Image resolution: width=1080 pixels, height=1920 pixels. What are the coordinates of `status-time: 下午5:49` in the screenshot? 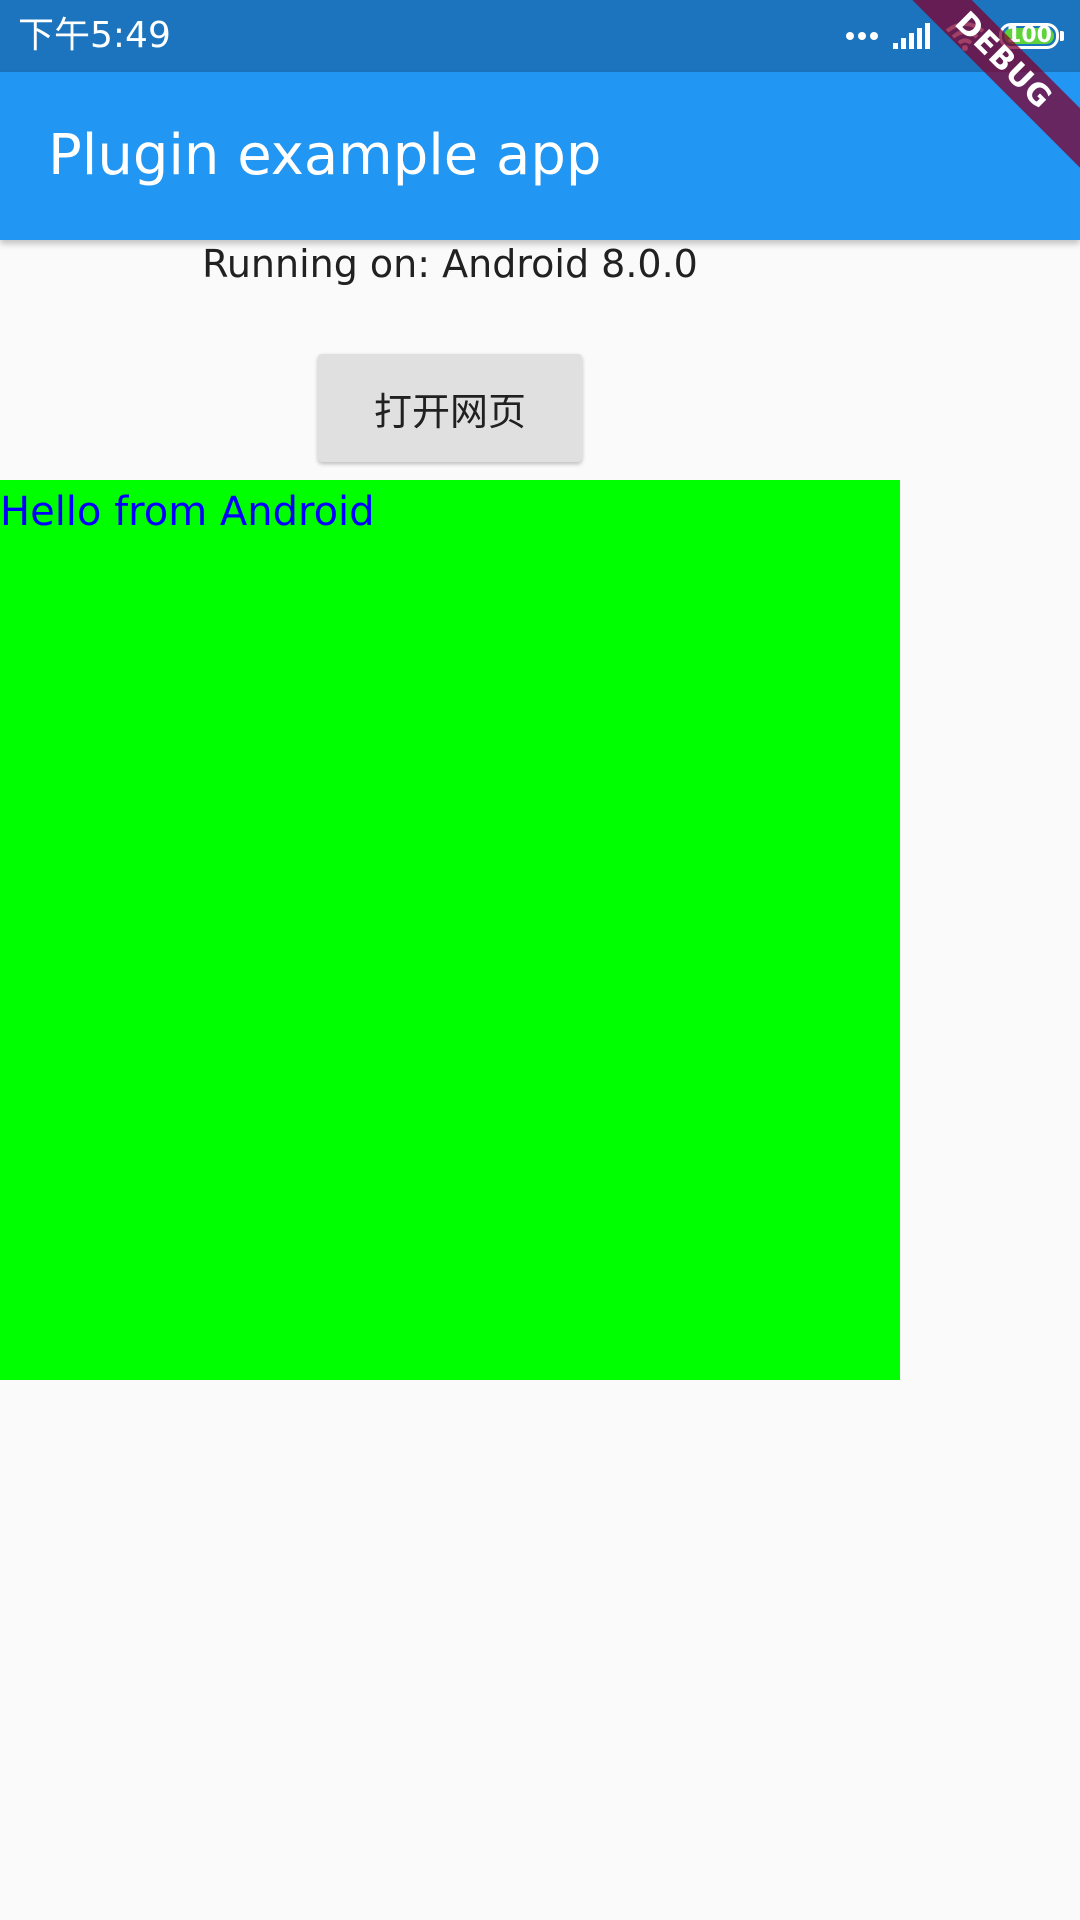 It's located at (94, 35).